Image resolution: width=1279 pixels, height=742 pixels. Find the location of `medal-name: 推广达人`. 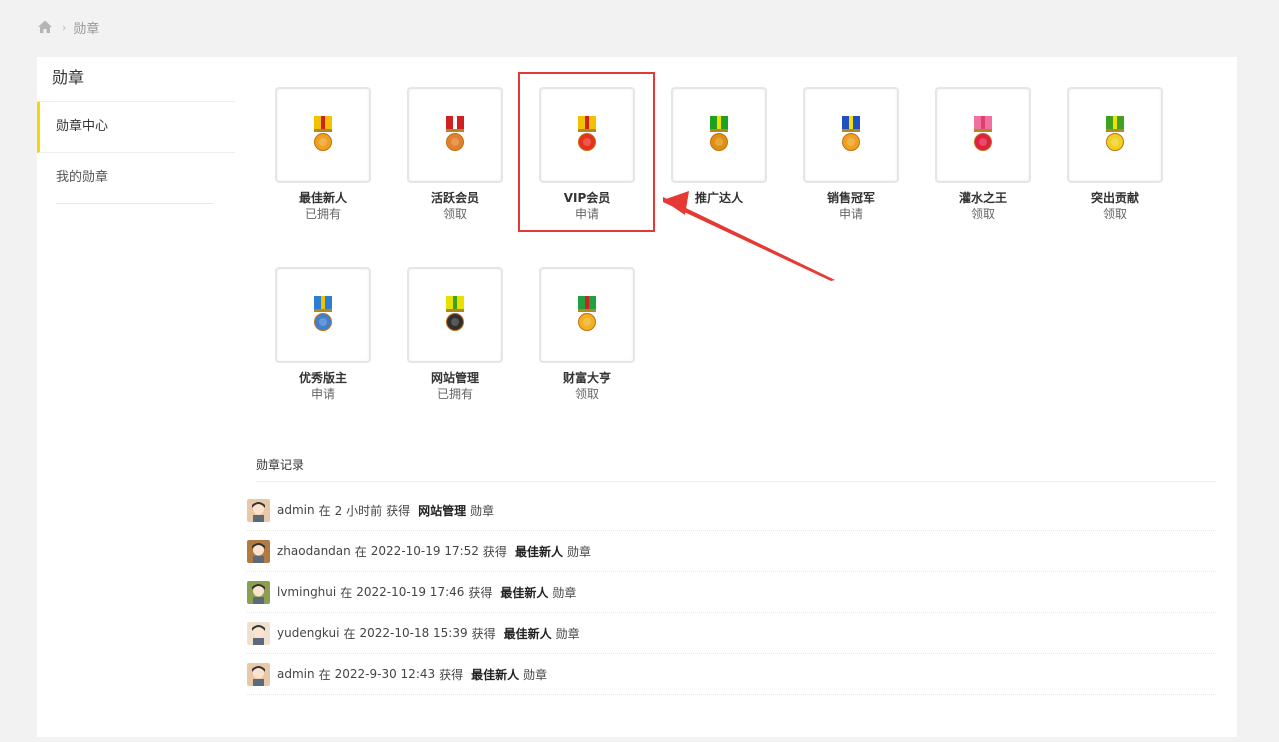

medal-name: 推广达人 is located at coordinates (718, 198).